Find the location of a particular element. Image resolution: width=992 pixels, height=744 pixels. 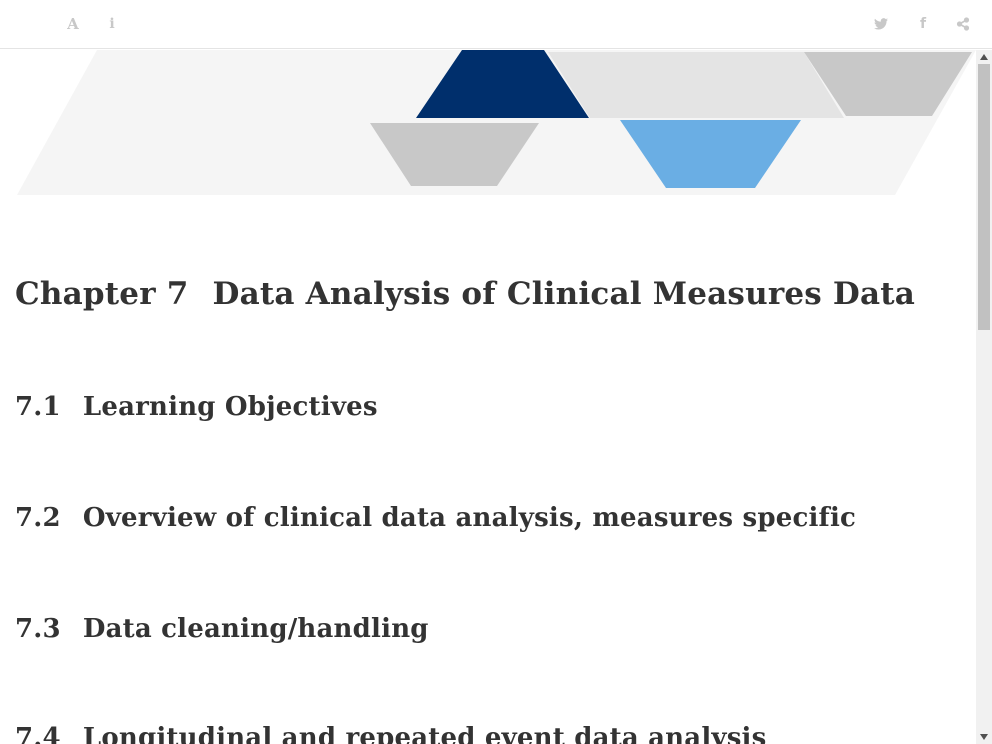

vertical-scrollbar is located at coordinates (984, 397).